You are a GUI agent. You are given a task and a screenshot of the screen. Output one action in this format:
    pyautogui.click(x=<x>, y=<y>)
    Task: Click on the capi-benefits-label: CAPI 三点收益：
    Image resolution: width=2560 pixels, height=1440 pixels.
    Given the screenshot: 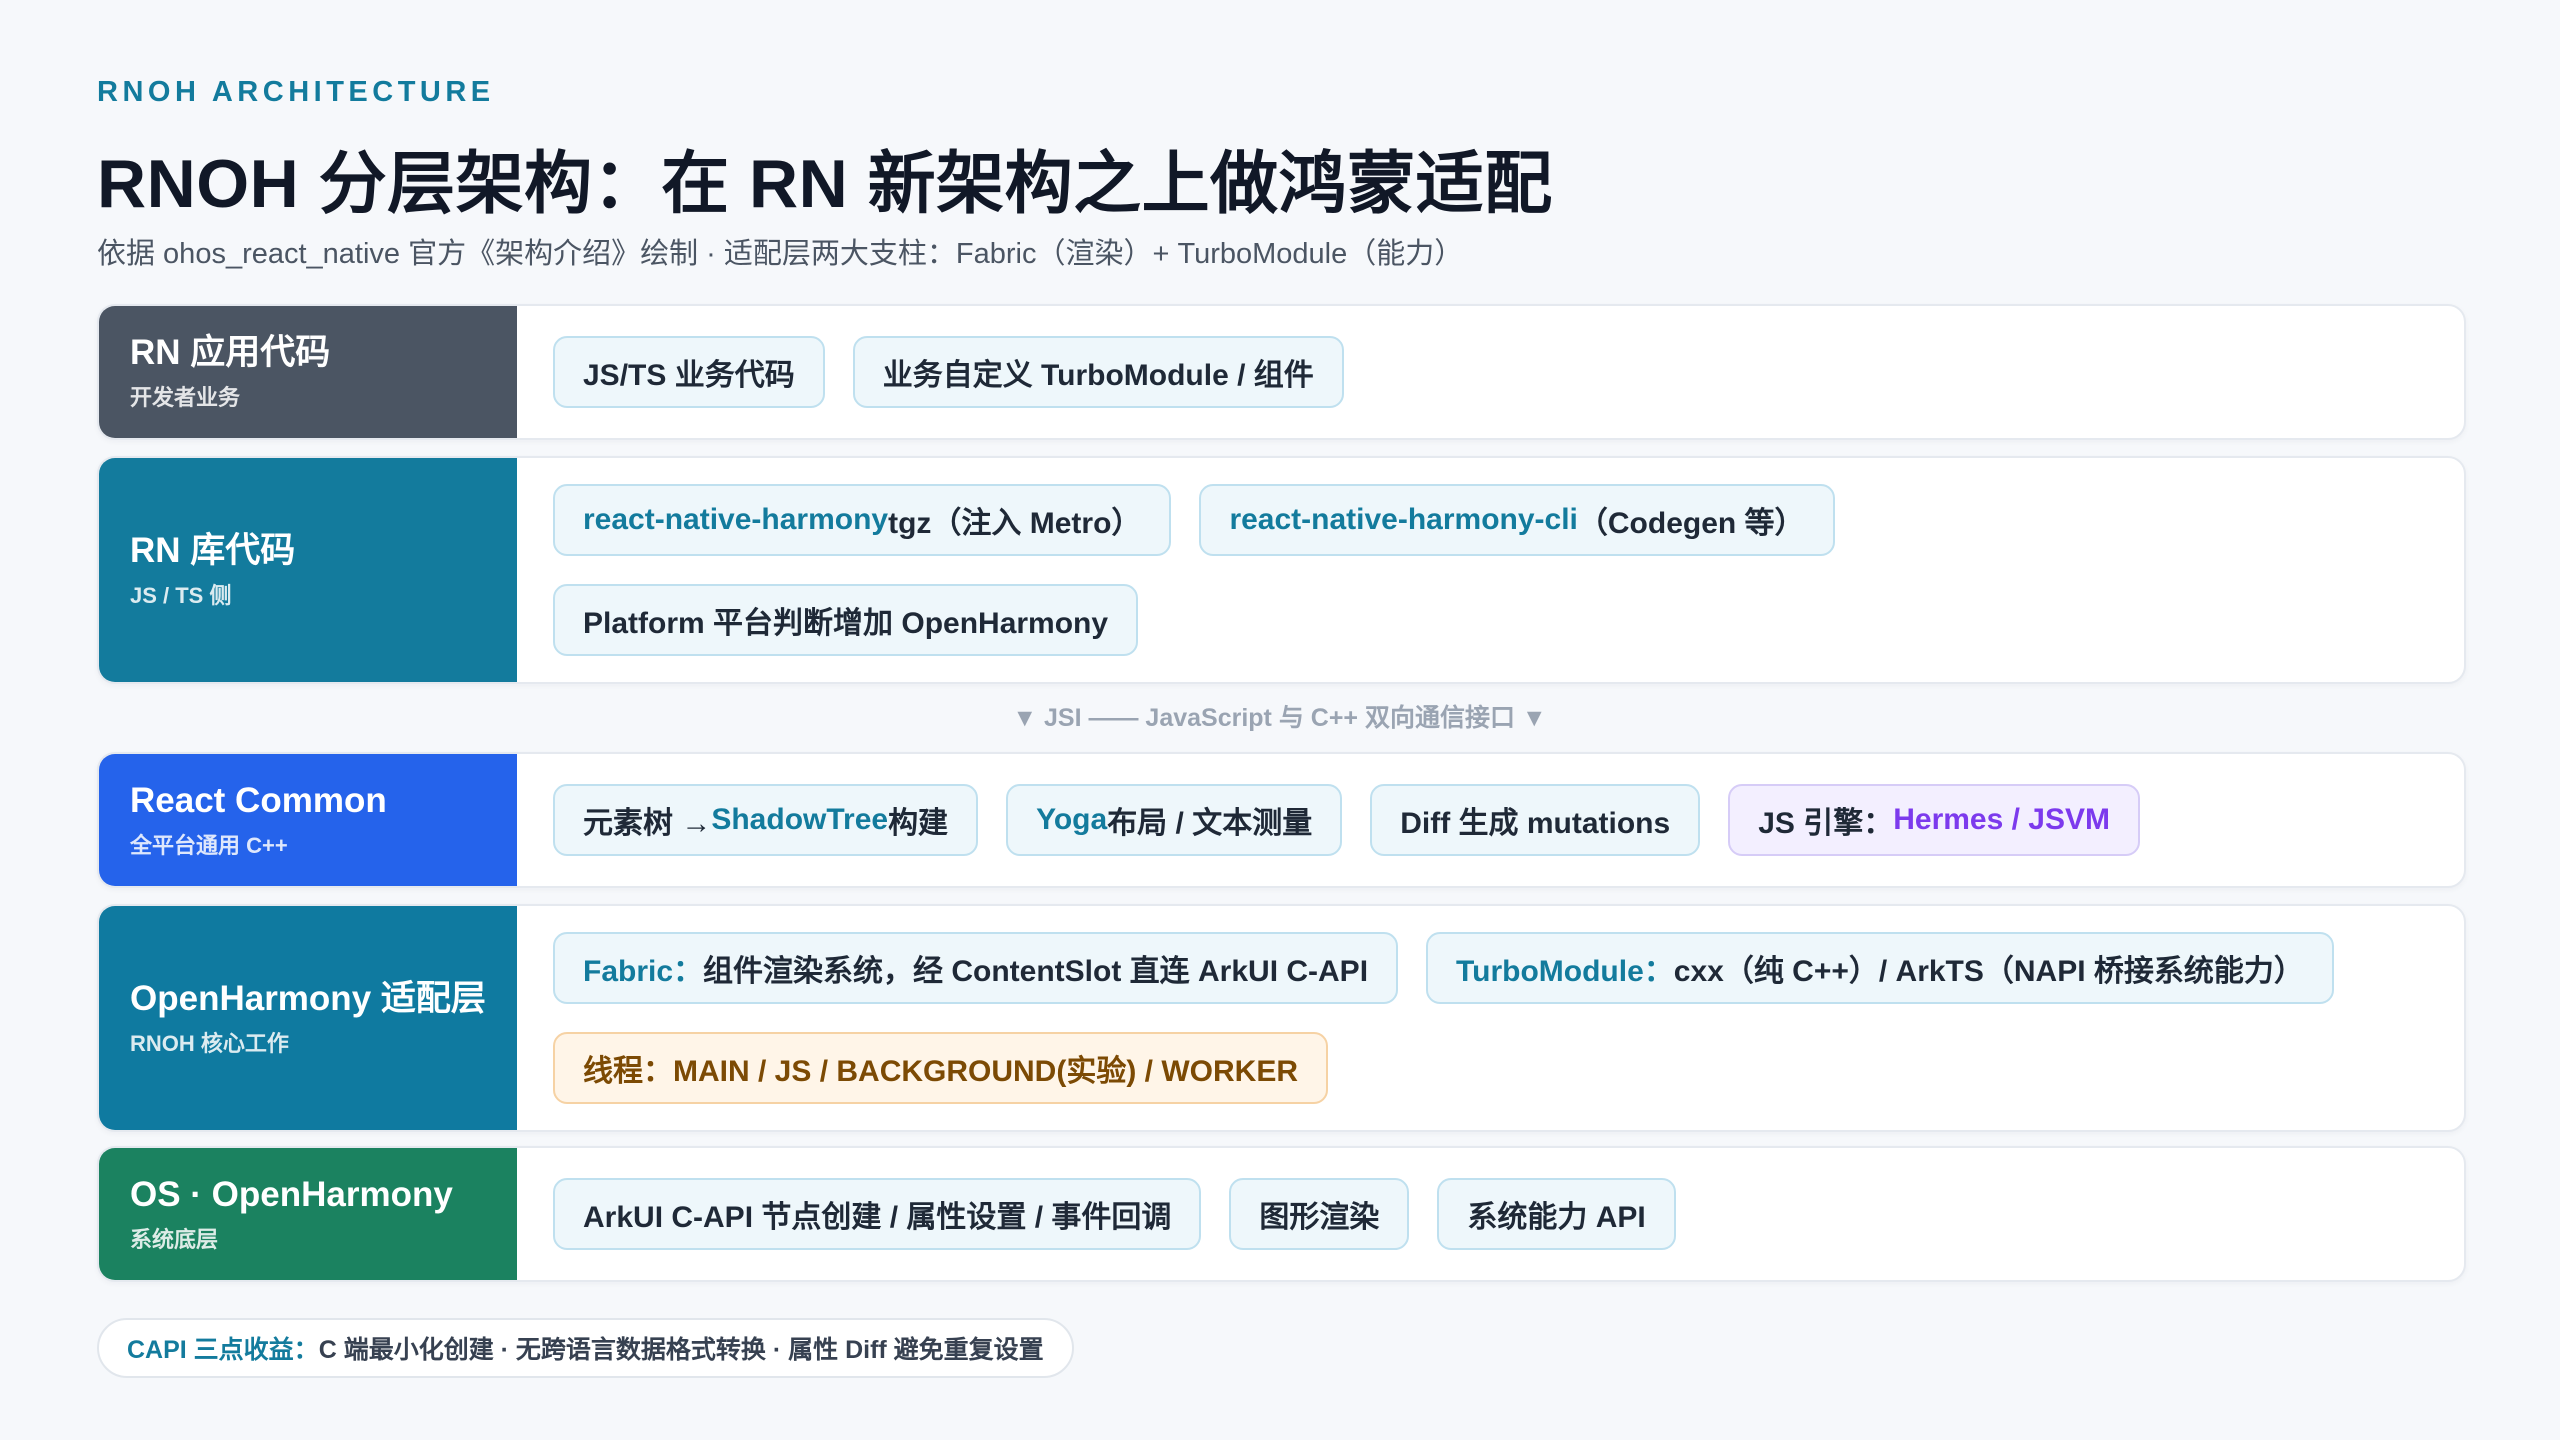 What is the action you would take?
    pyautogui.click(x=223, y=1350)
    